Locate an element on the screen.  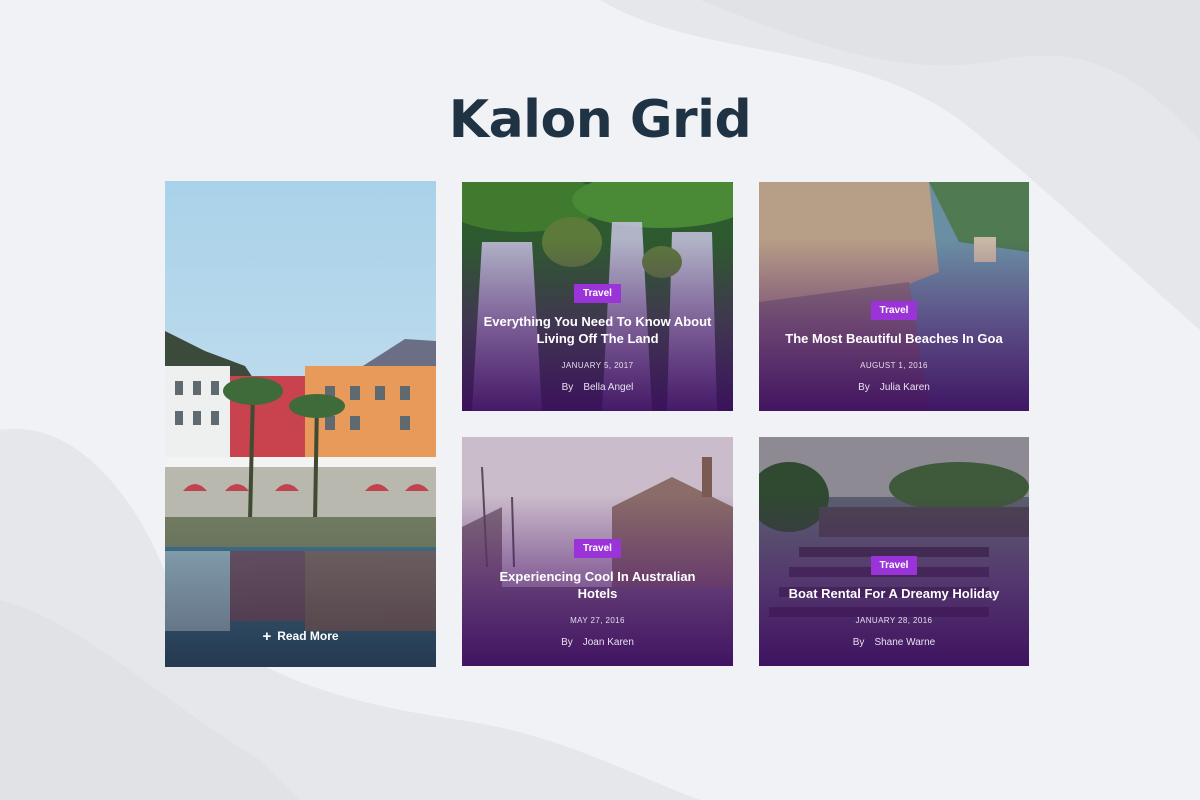
post-author: By Bella Angel is located at coordinates (597, 387).